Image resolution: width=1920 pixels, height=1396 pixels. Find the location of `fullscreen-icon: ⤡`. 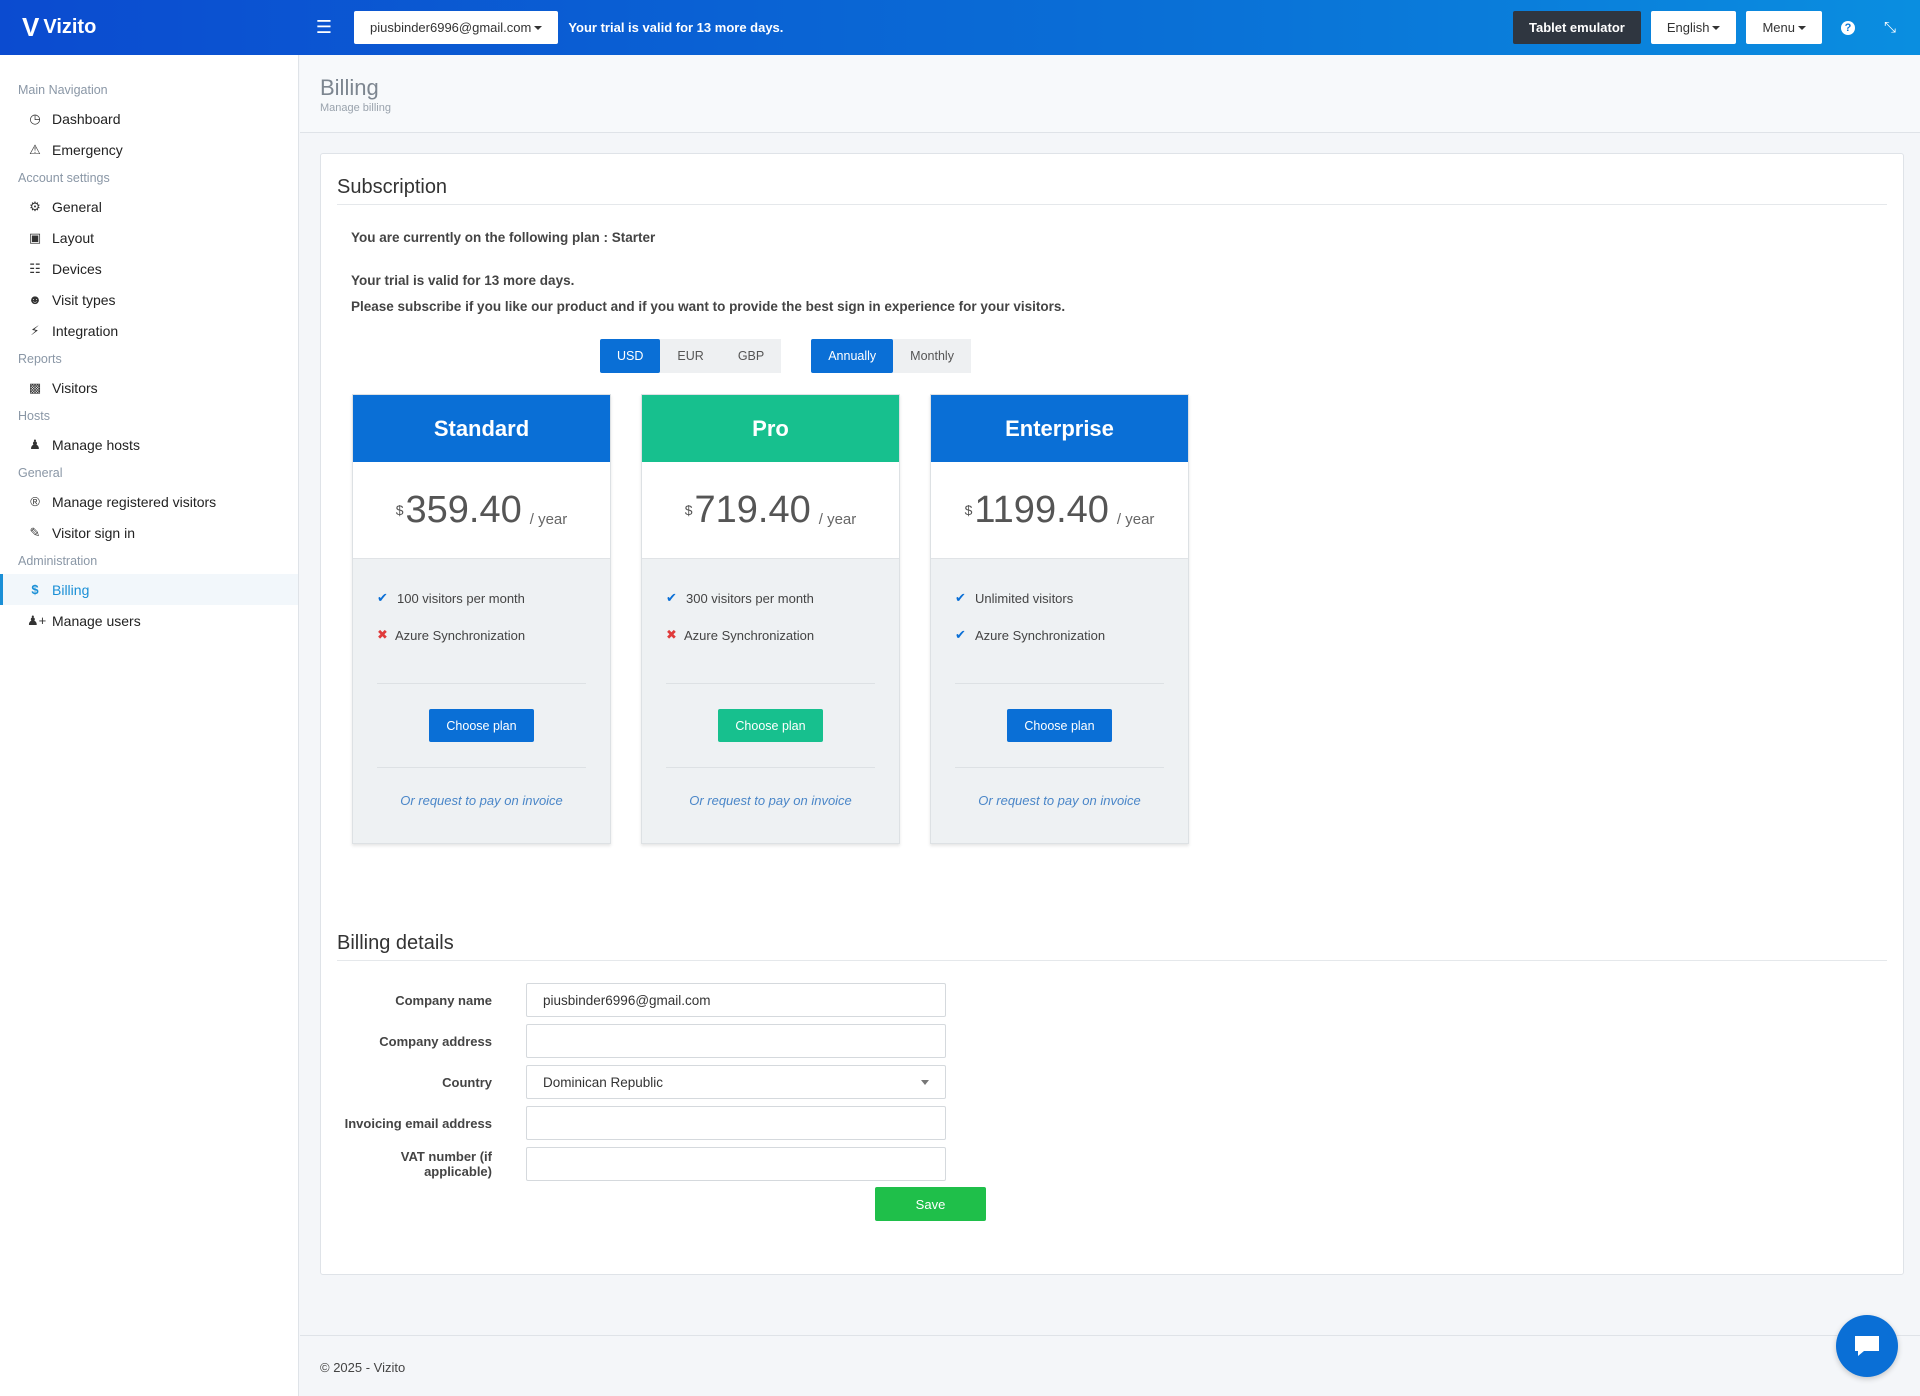

fullscreen-icon: ⤡ is located at coordinates (1890, 27).